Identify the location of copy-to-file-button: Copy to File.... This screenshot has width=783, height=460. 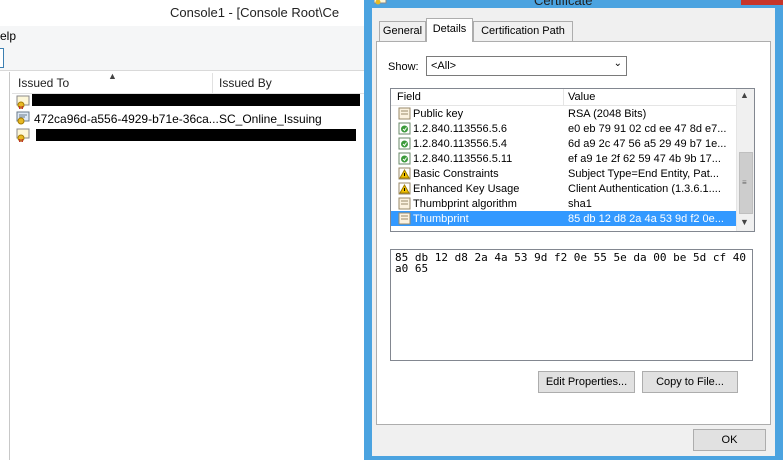
(690, 382).